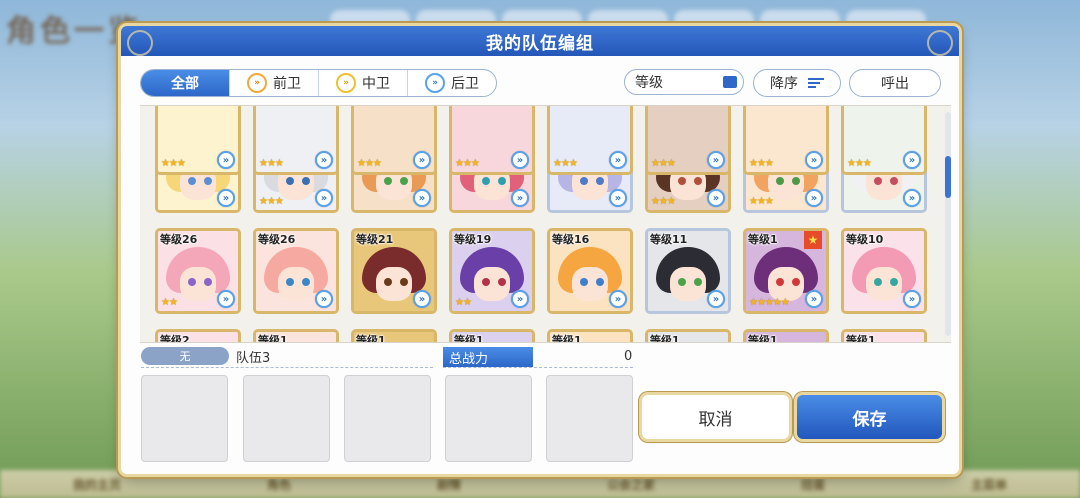  Describe the element at coordinates (649, 83) in the screenshot. I see `sort-level-label: 等级` at that location.